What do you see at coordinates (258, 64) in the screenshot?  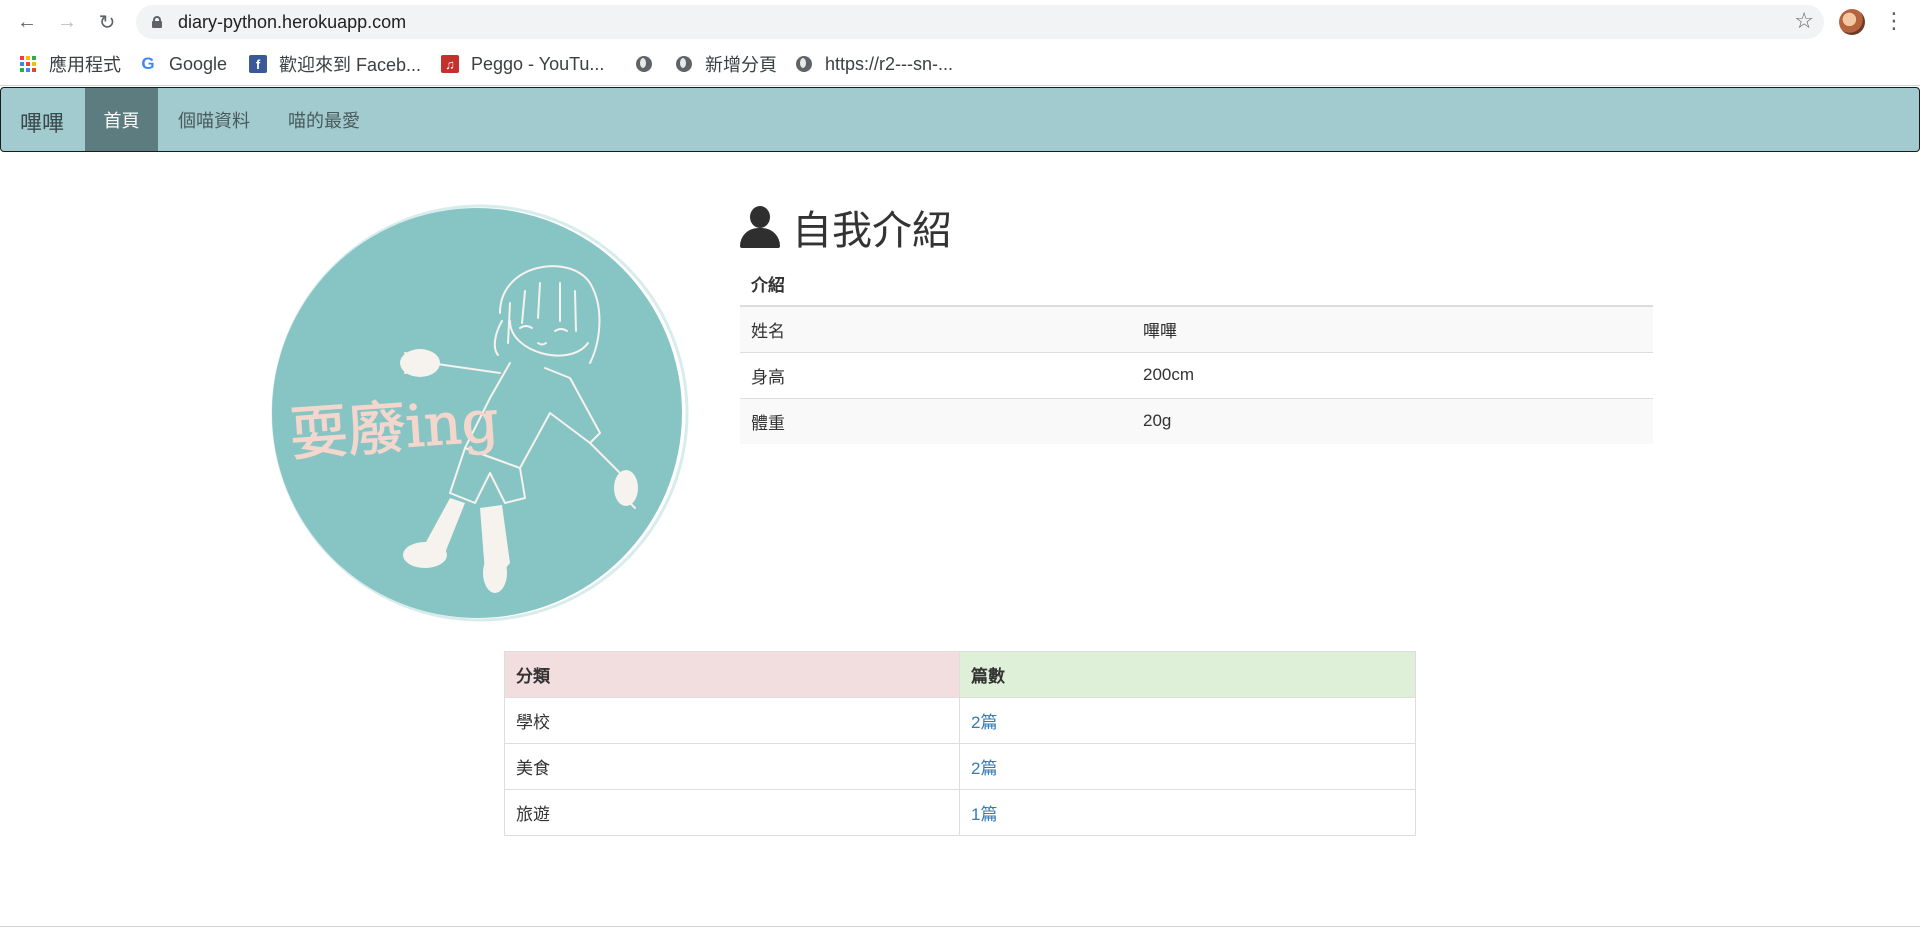 I see `facebook-icon: f` at bounding box center [258, 64].